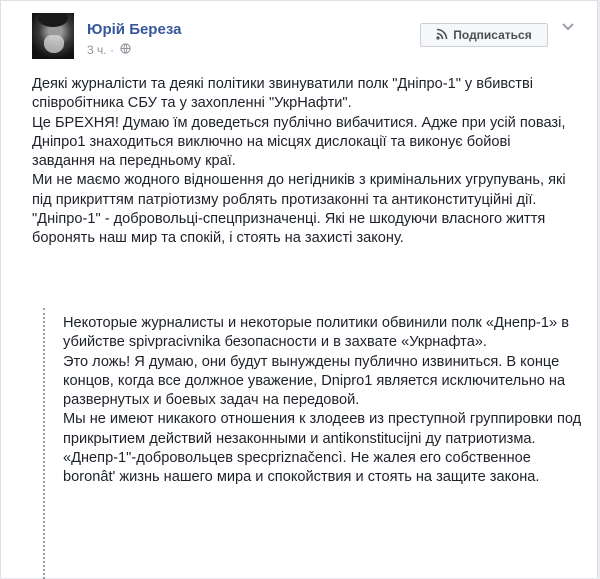 This screenshot has height=579, width=600. I want to click on author-avatar, so click(53, 36).